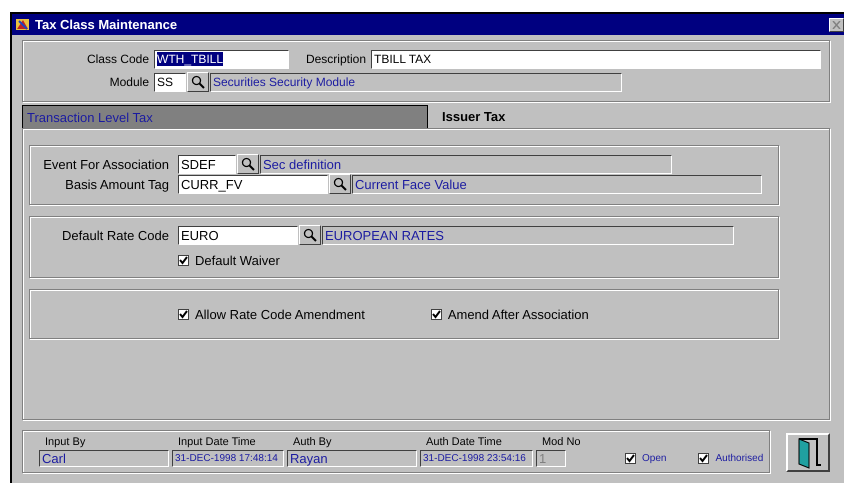  I want to click on close-icon, so click(836, 24).